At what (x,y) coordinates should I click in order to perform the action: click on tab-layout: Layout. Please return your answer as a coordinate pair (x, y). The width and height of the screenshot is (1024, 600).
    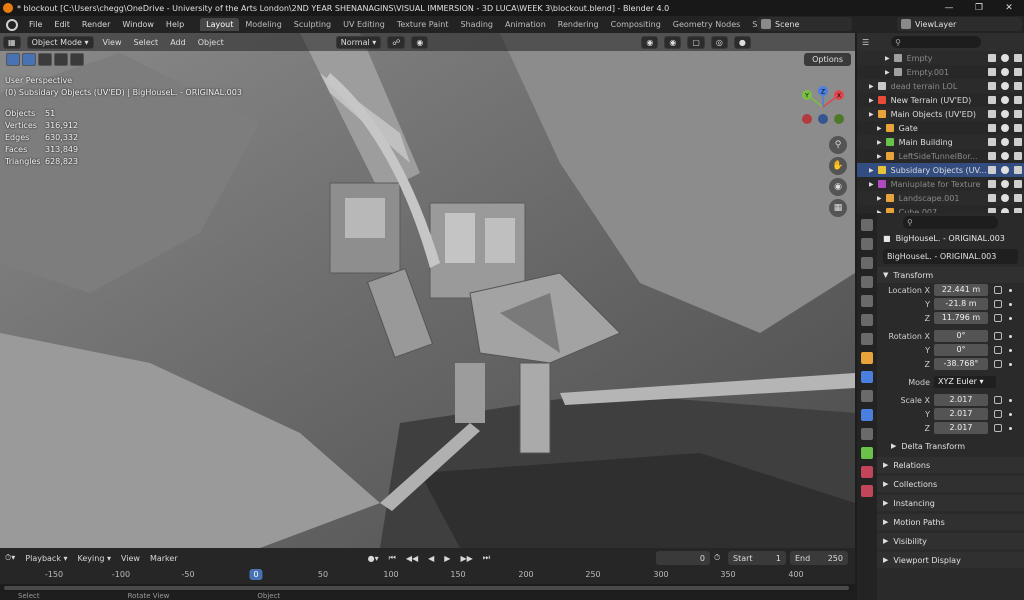
    Looking at the image, I should click on (220, 24).